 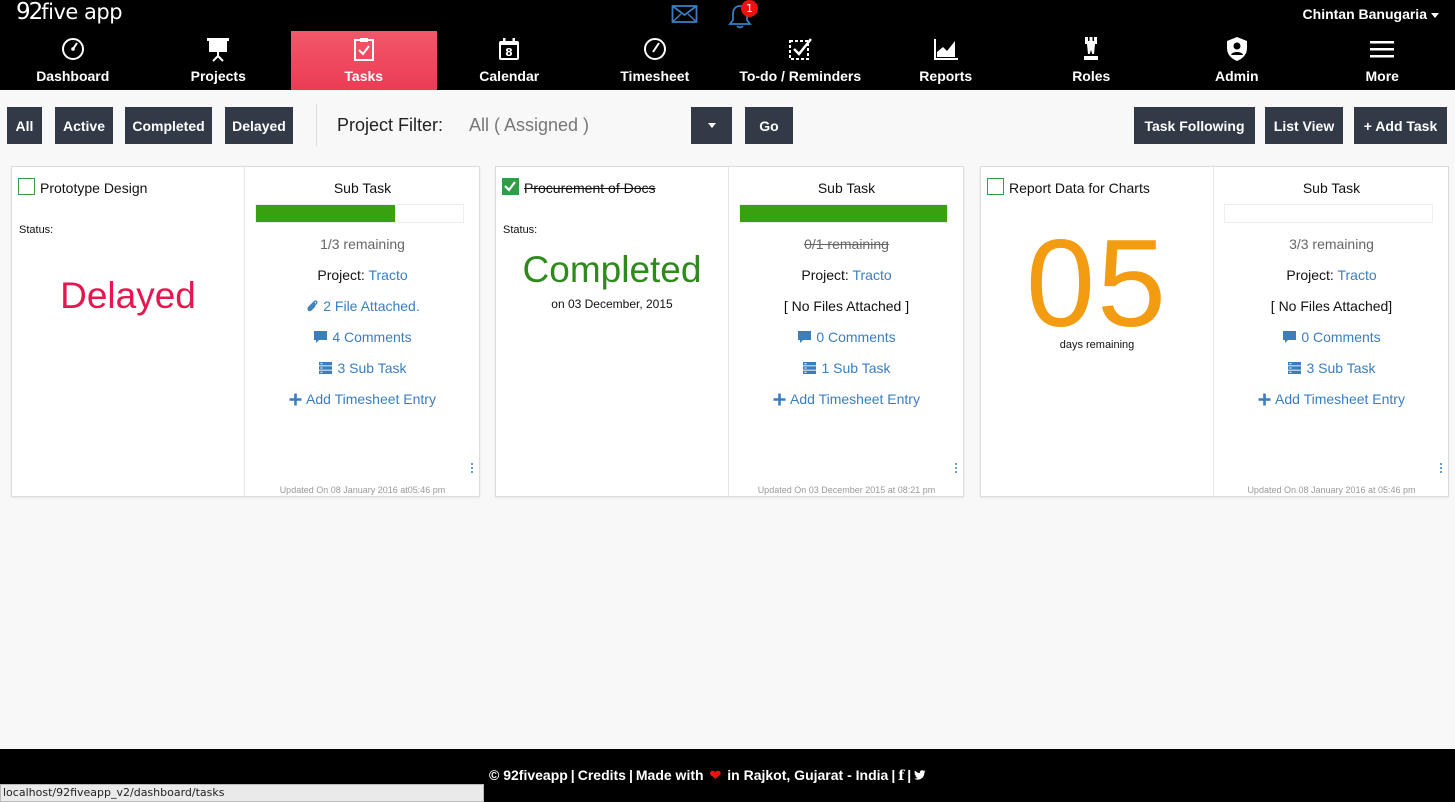 I want to click on add-task-button: + Add Task, so click(x=1400, y=125).